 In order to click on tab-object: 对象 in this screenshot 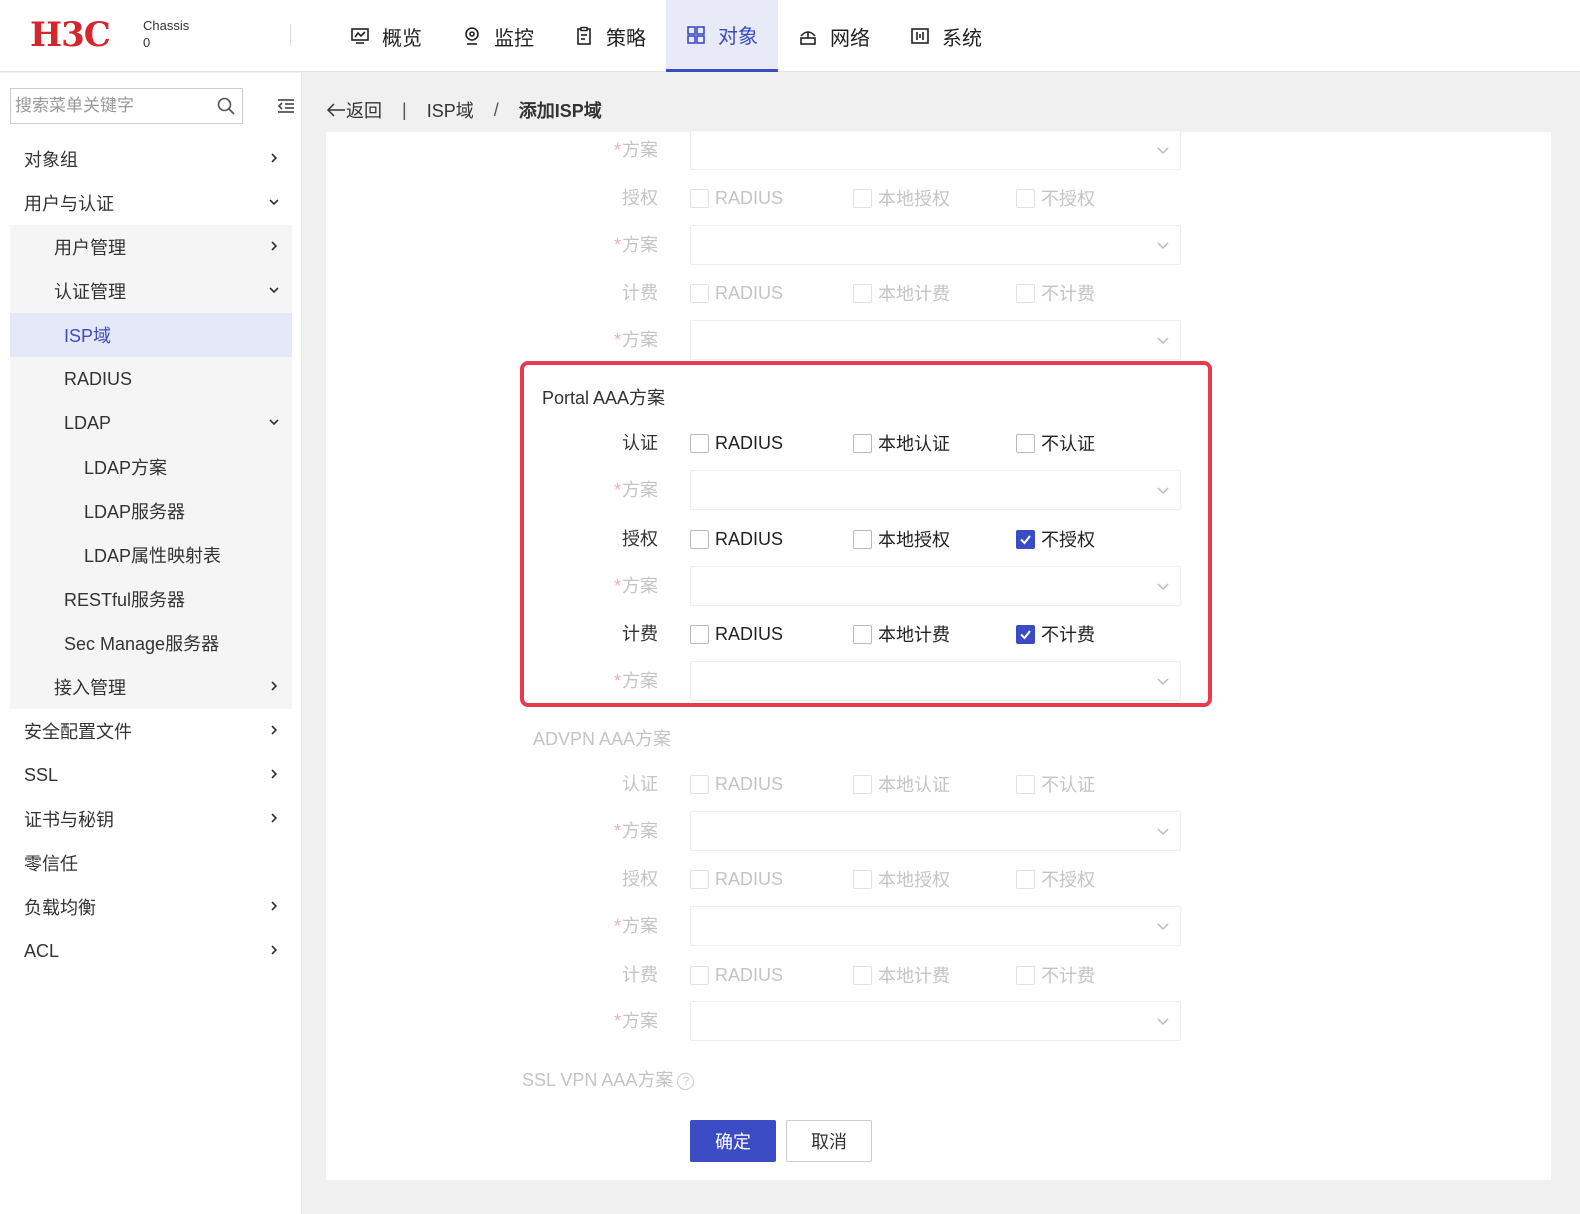, I will do `click(722, 36)`.